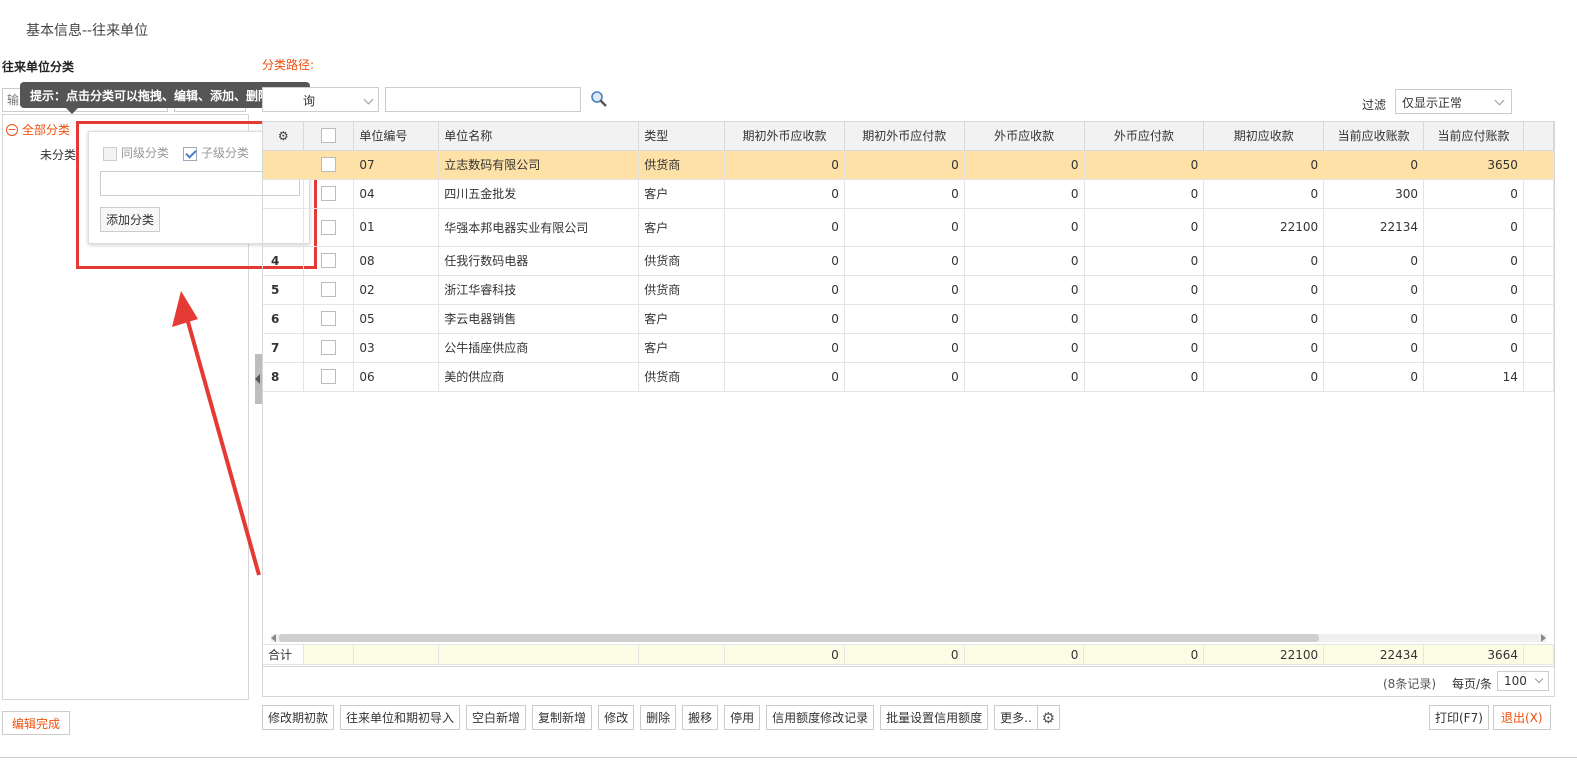 The width and height of the screenshot is (1577, 764). I want to click on copy-new-button: 复制新增, so click(562, 717).